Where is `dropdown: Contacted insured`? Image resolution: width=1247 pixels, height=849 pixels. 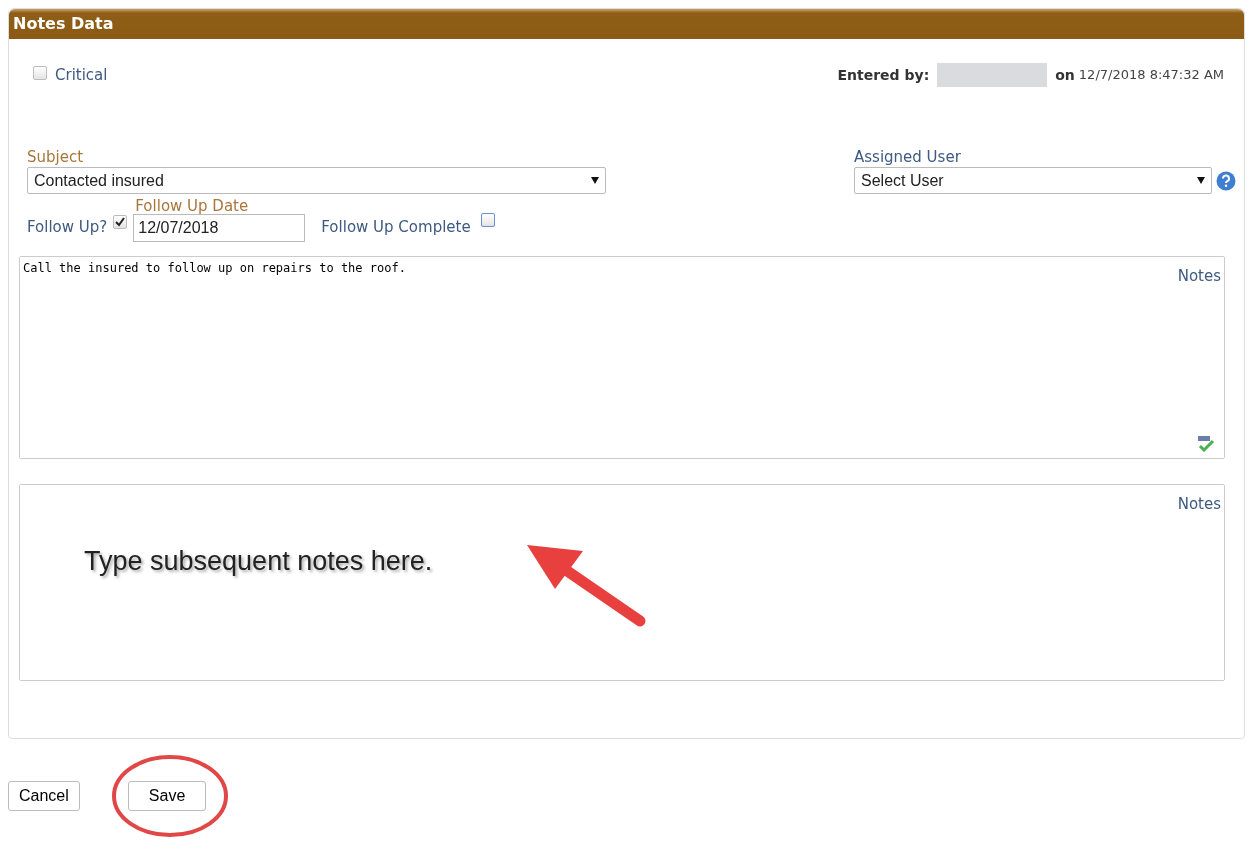 dropdown: Contacted insured is located at coordinates (316, 180).